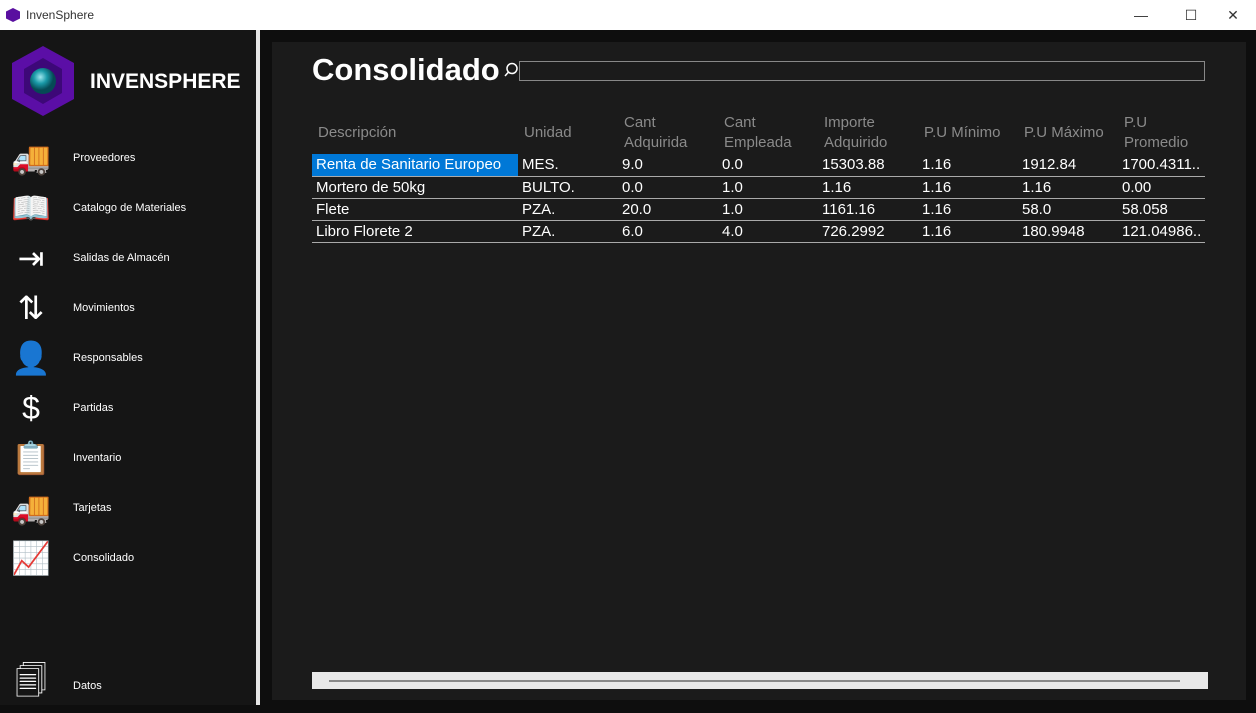 The image size is (1256, 713). Describe the element at coordinates (768, 231) in the screenshot. I see `table-cell: 4.0` at that location.